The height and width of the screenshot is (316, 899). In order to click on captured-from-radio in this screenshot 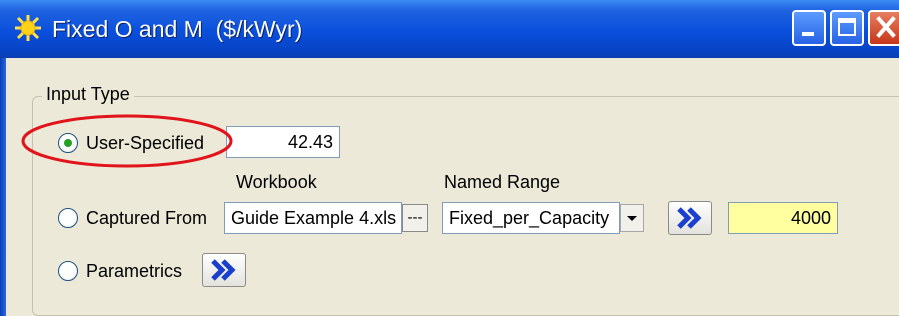, I will do `click(68, 218)`.